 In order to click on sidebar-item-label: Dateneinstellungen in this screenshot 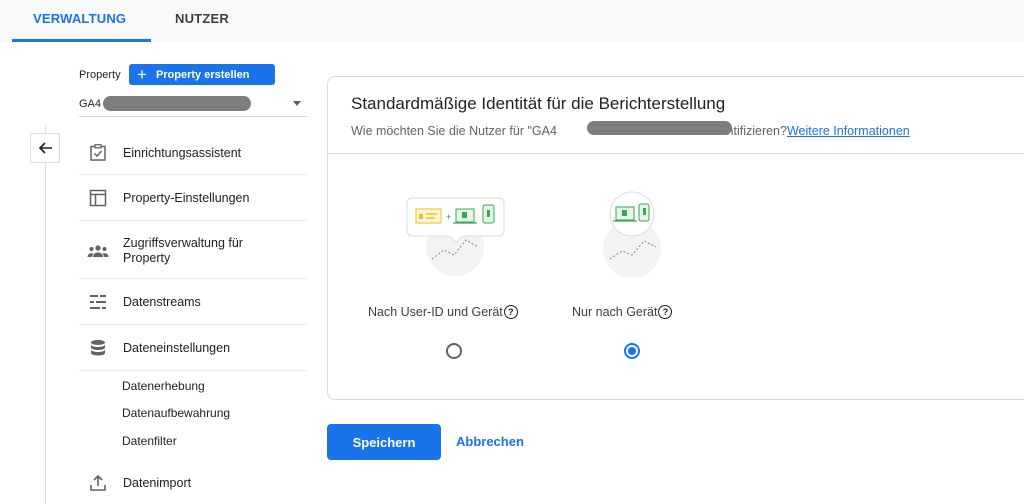, I will do `click(177, 348)`.